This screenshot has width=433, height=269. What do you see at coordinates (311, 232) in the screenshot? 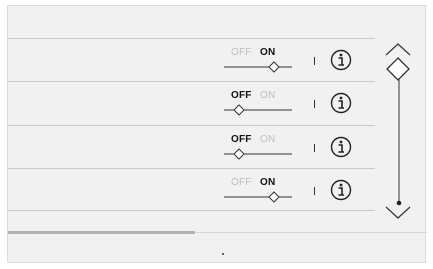
I see `horizontal-scrollbar-track` at bounding box center [311, 232].